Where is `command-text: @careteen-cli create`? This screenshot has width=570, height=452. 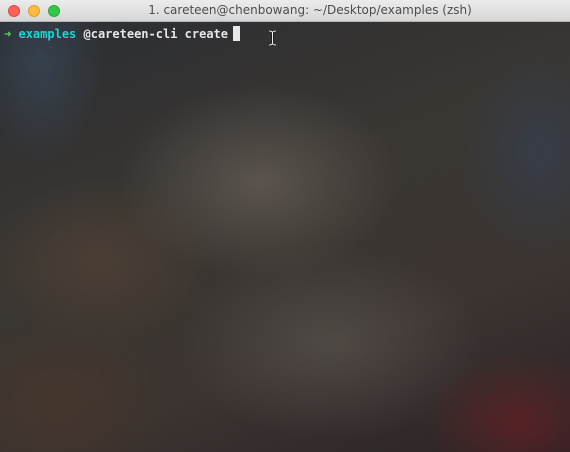 command-text: @careteen-cli create is located at coordinates (156, 34).